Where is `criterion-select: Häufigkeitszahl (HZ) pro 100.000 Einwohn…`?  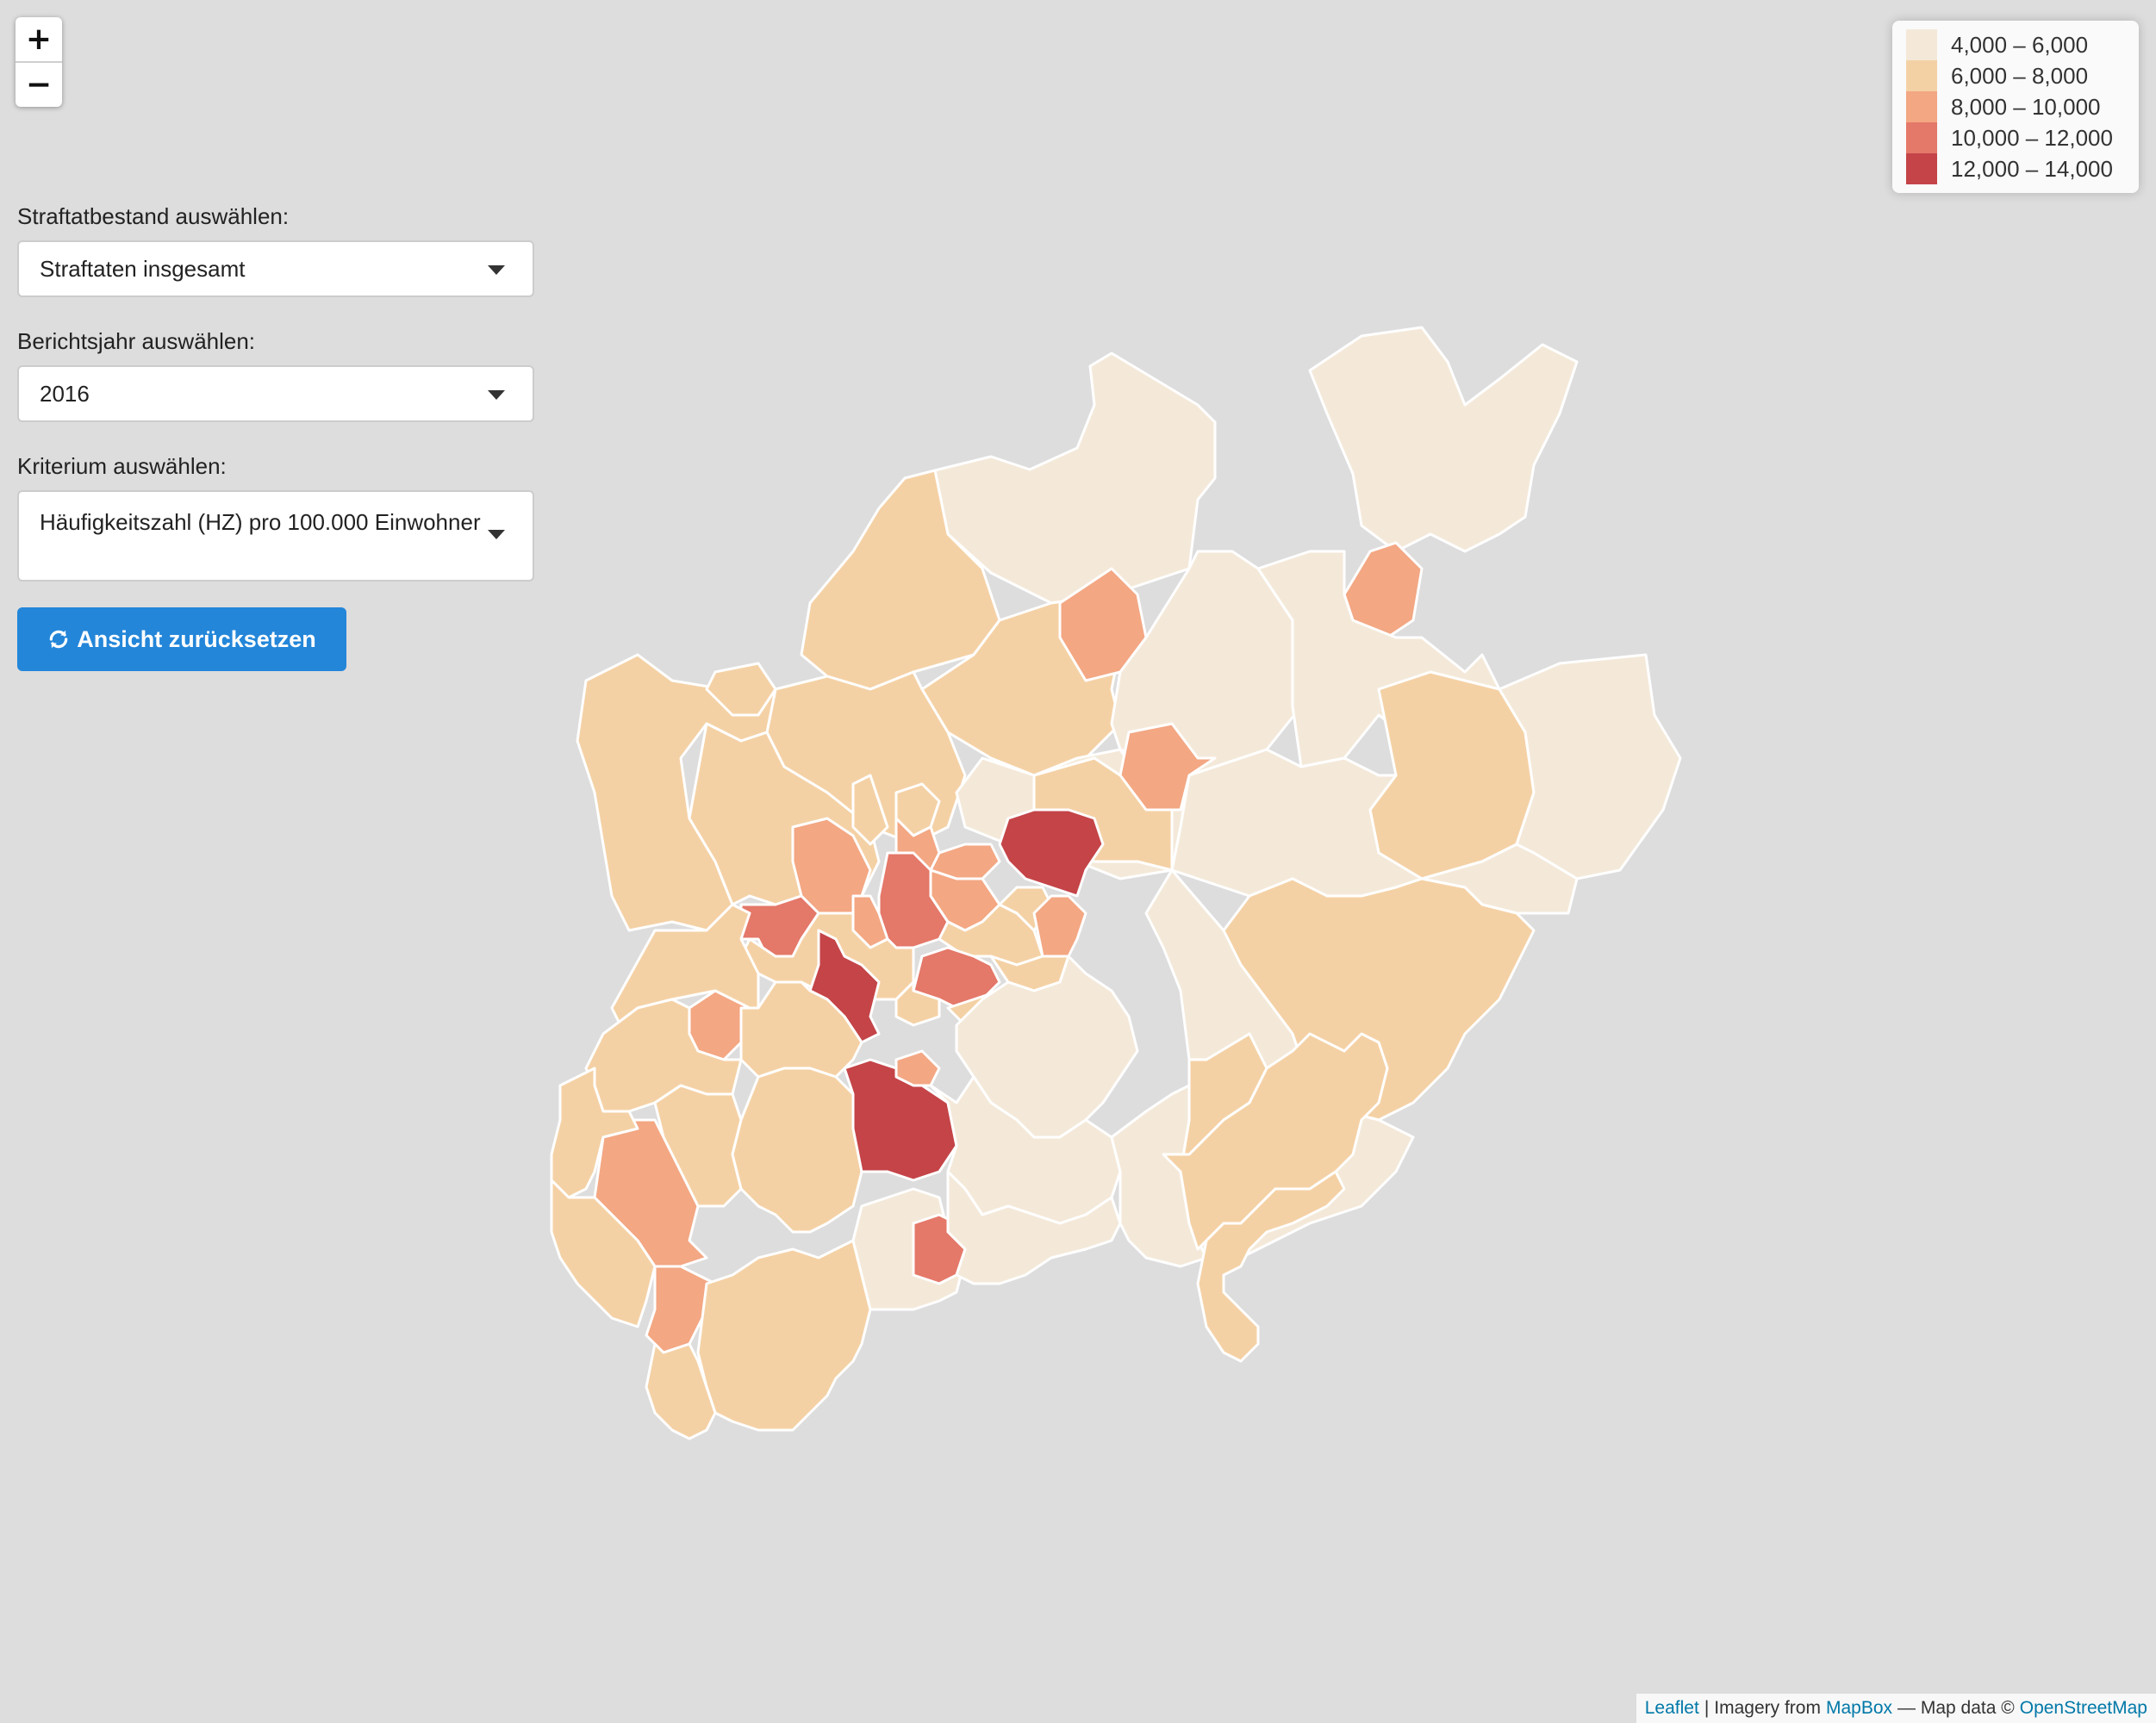 criterion-select: Häufigkeitszahl (HZ) pro 100.000 Einwohn… is located at coordinates (275, 536).